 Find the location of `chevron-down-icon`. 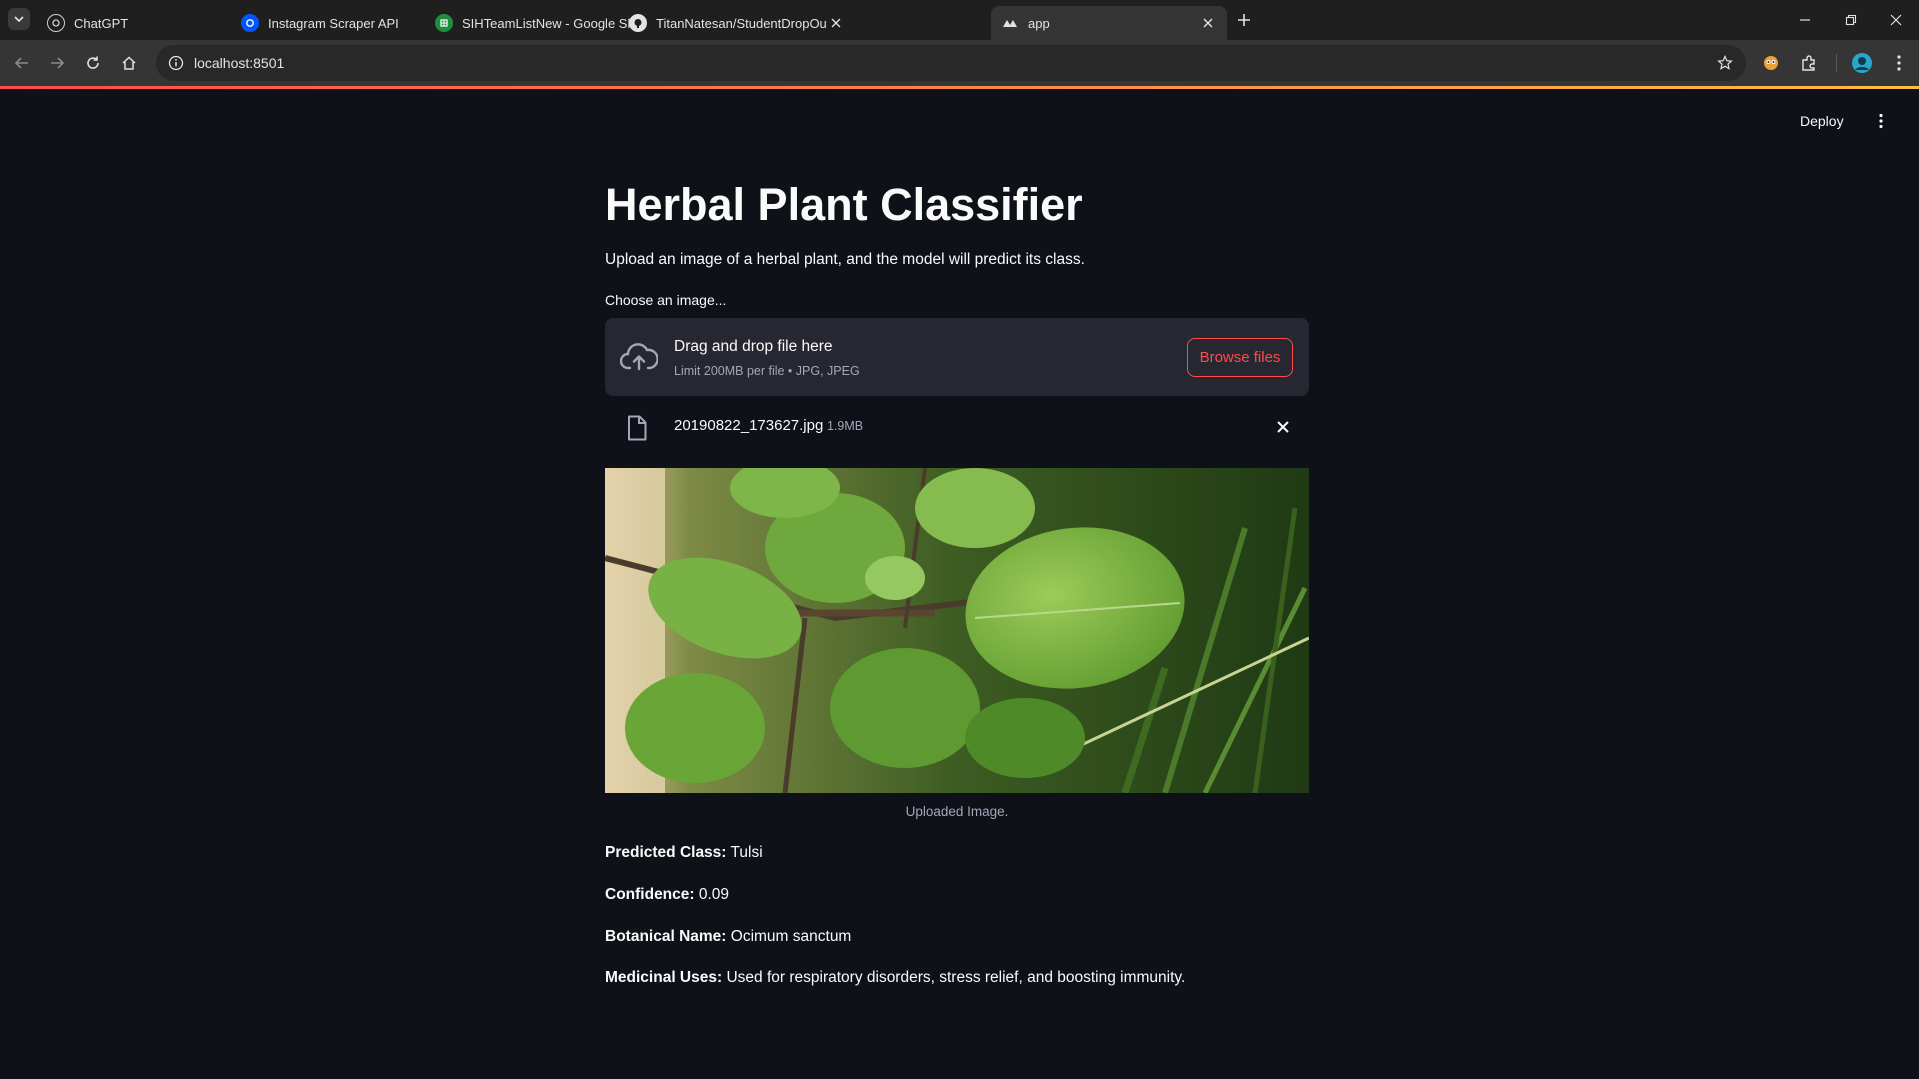

chevron-down-icon is located at coordinates (19, 19).